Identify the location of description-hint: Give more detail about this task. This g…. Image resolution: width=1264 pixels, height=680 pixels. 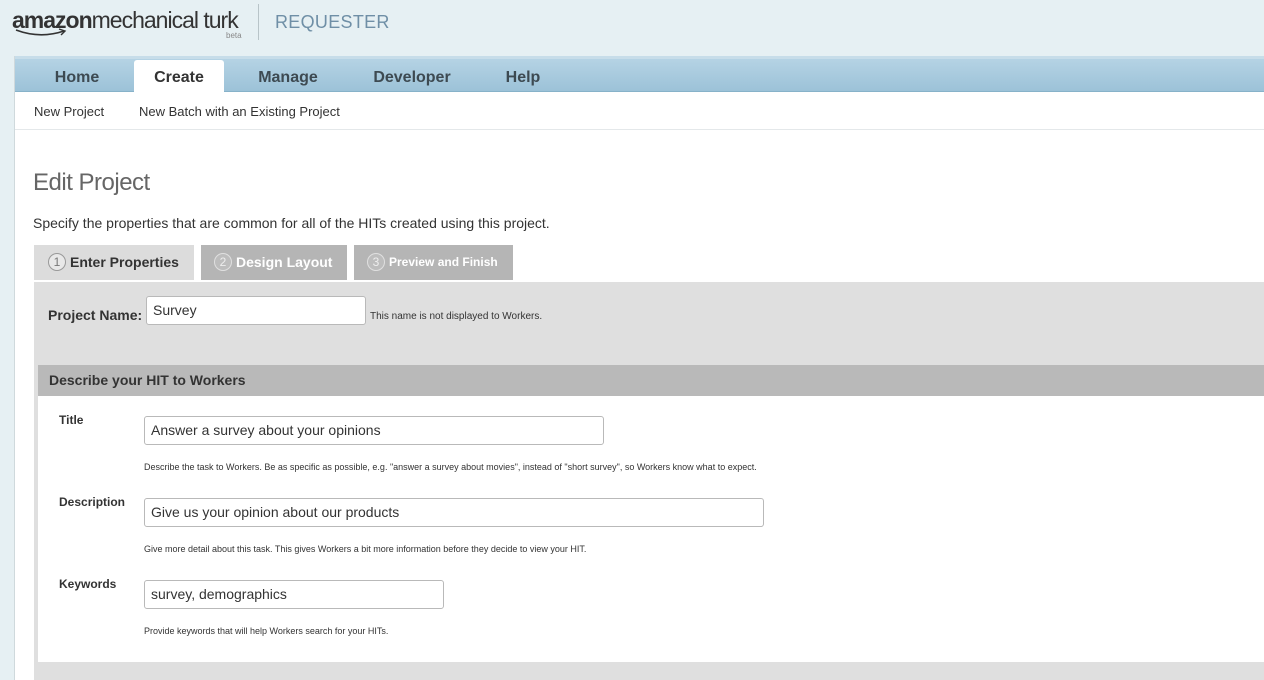
(365, 549).